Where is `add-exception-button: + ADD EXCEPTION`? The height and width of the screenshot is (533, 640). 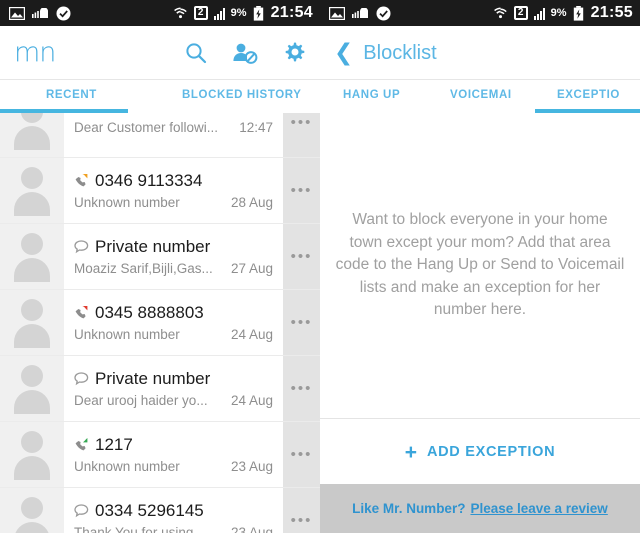 add-exception-button: + ADD EXCEPTION is located at coordinates (480, 451).